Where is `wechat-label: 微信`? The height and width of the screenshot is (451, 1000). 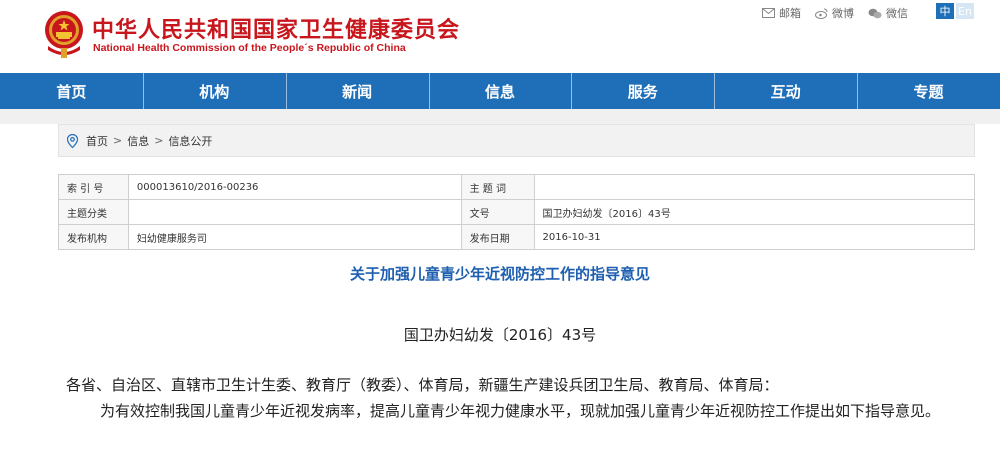
wechat-label: 微信 is located at coordinates (897, 13).